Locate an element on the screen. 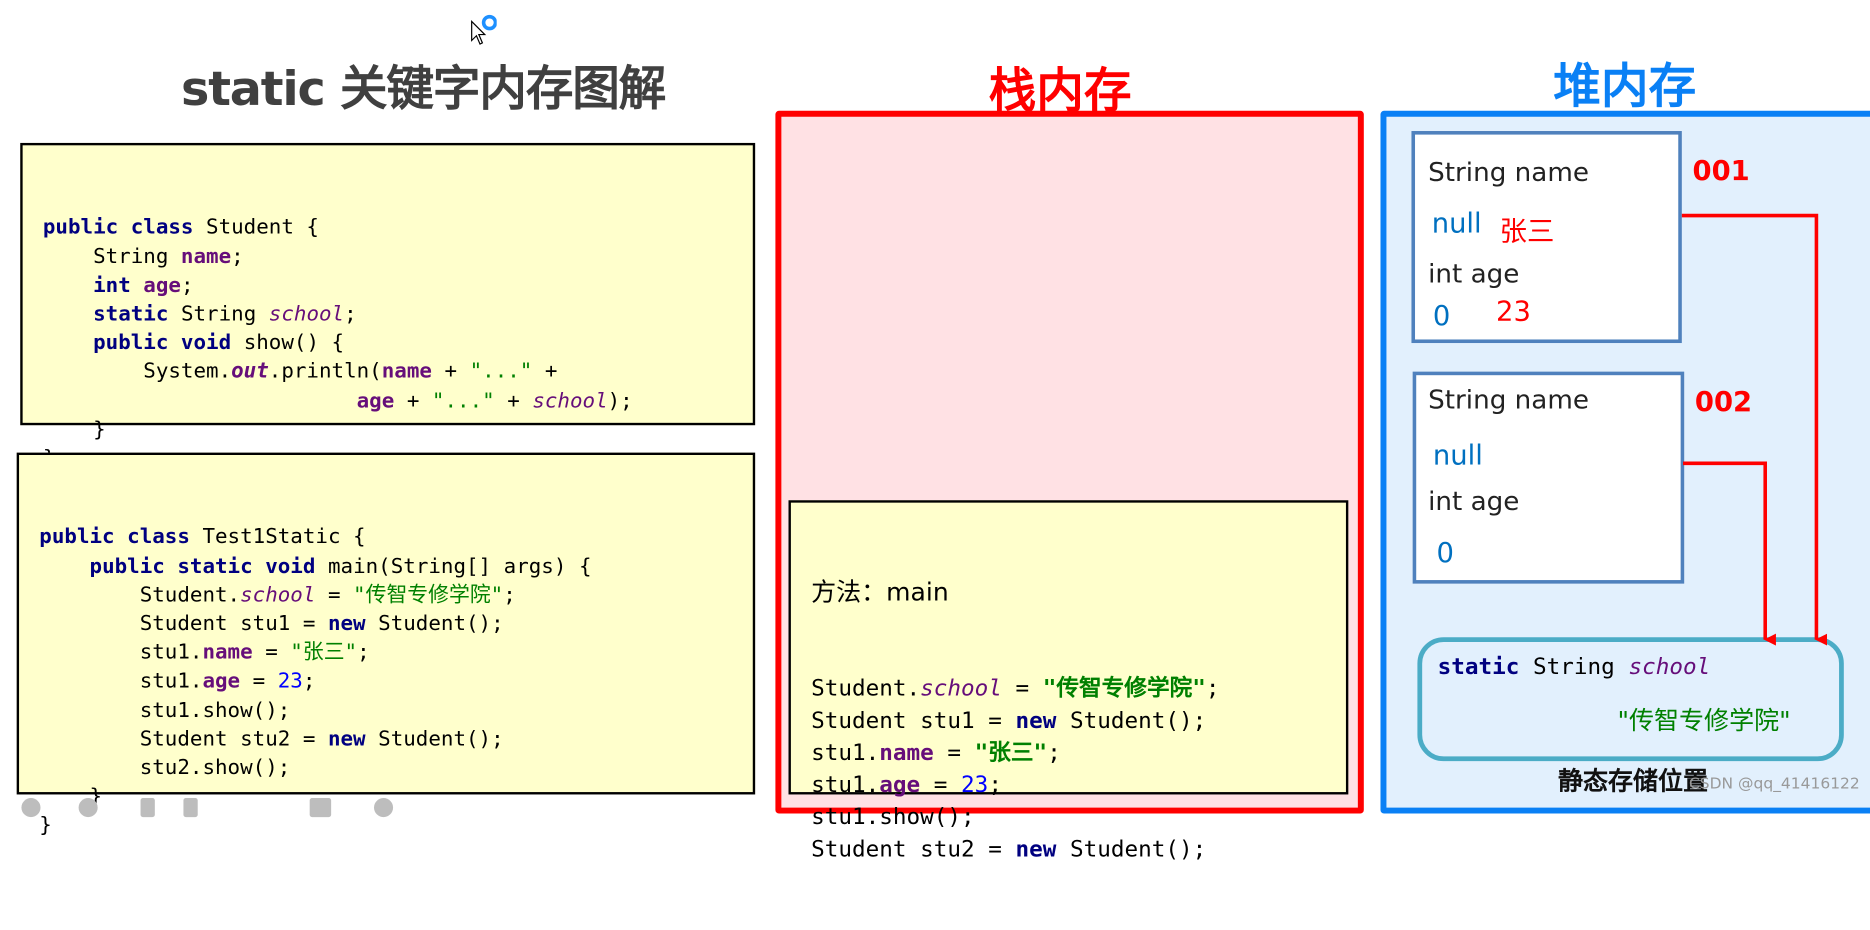  toolbar-pen-icon is located at coordinates (147, 808).